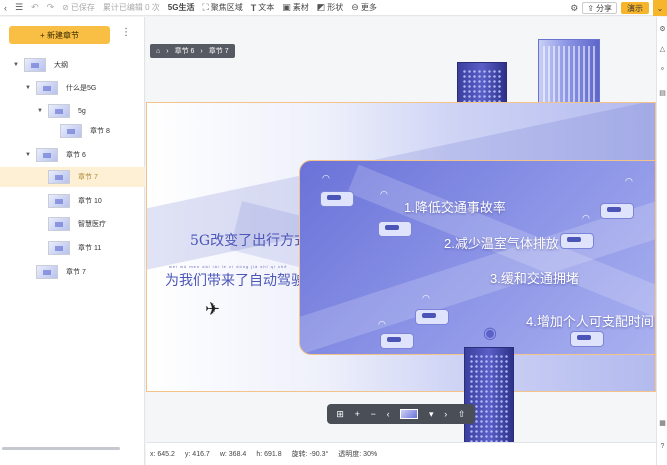 The height and width of the screenshot is (465, 667). What do you see at coordinates (286, 7) in the screenshot?
I see `image-icon: ▣` at bounding box center [286, 7].